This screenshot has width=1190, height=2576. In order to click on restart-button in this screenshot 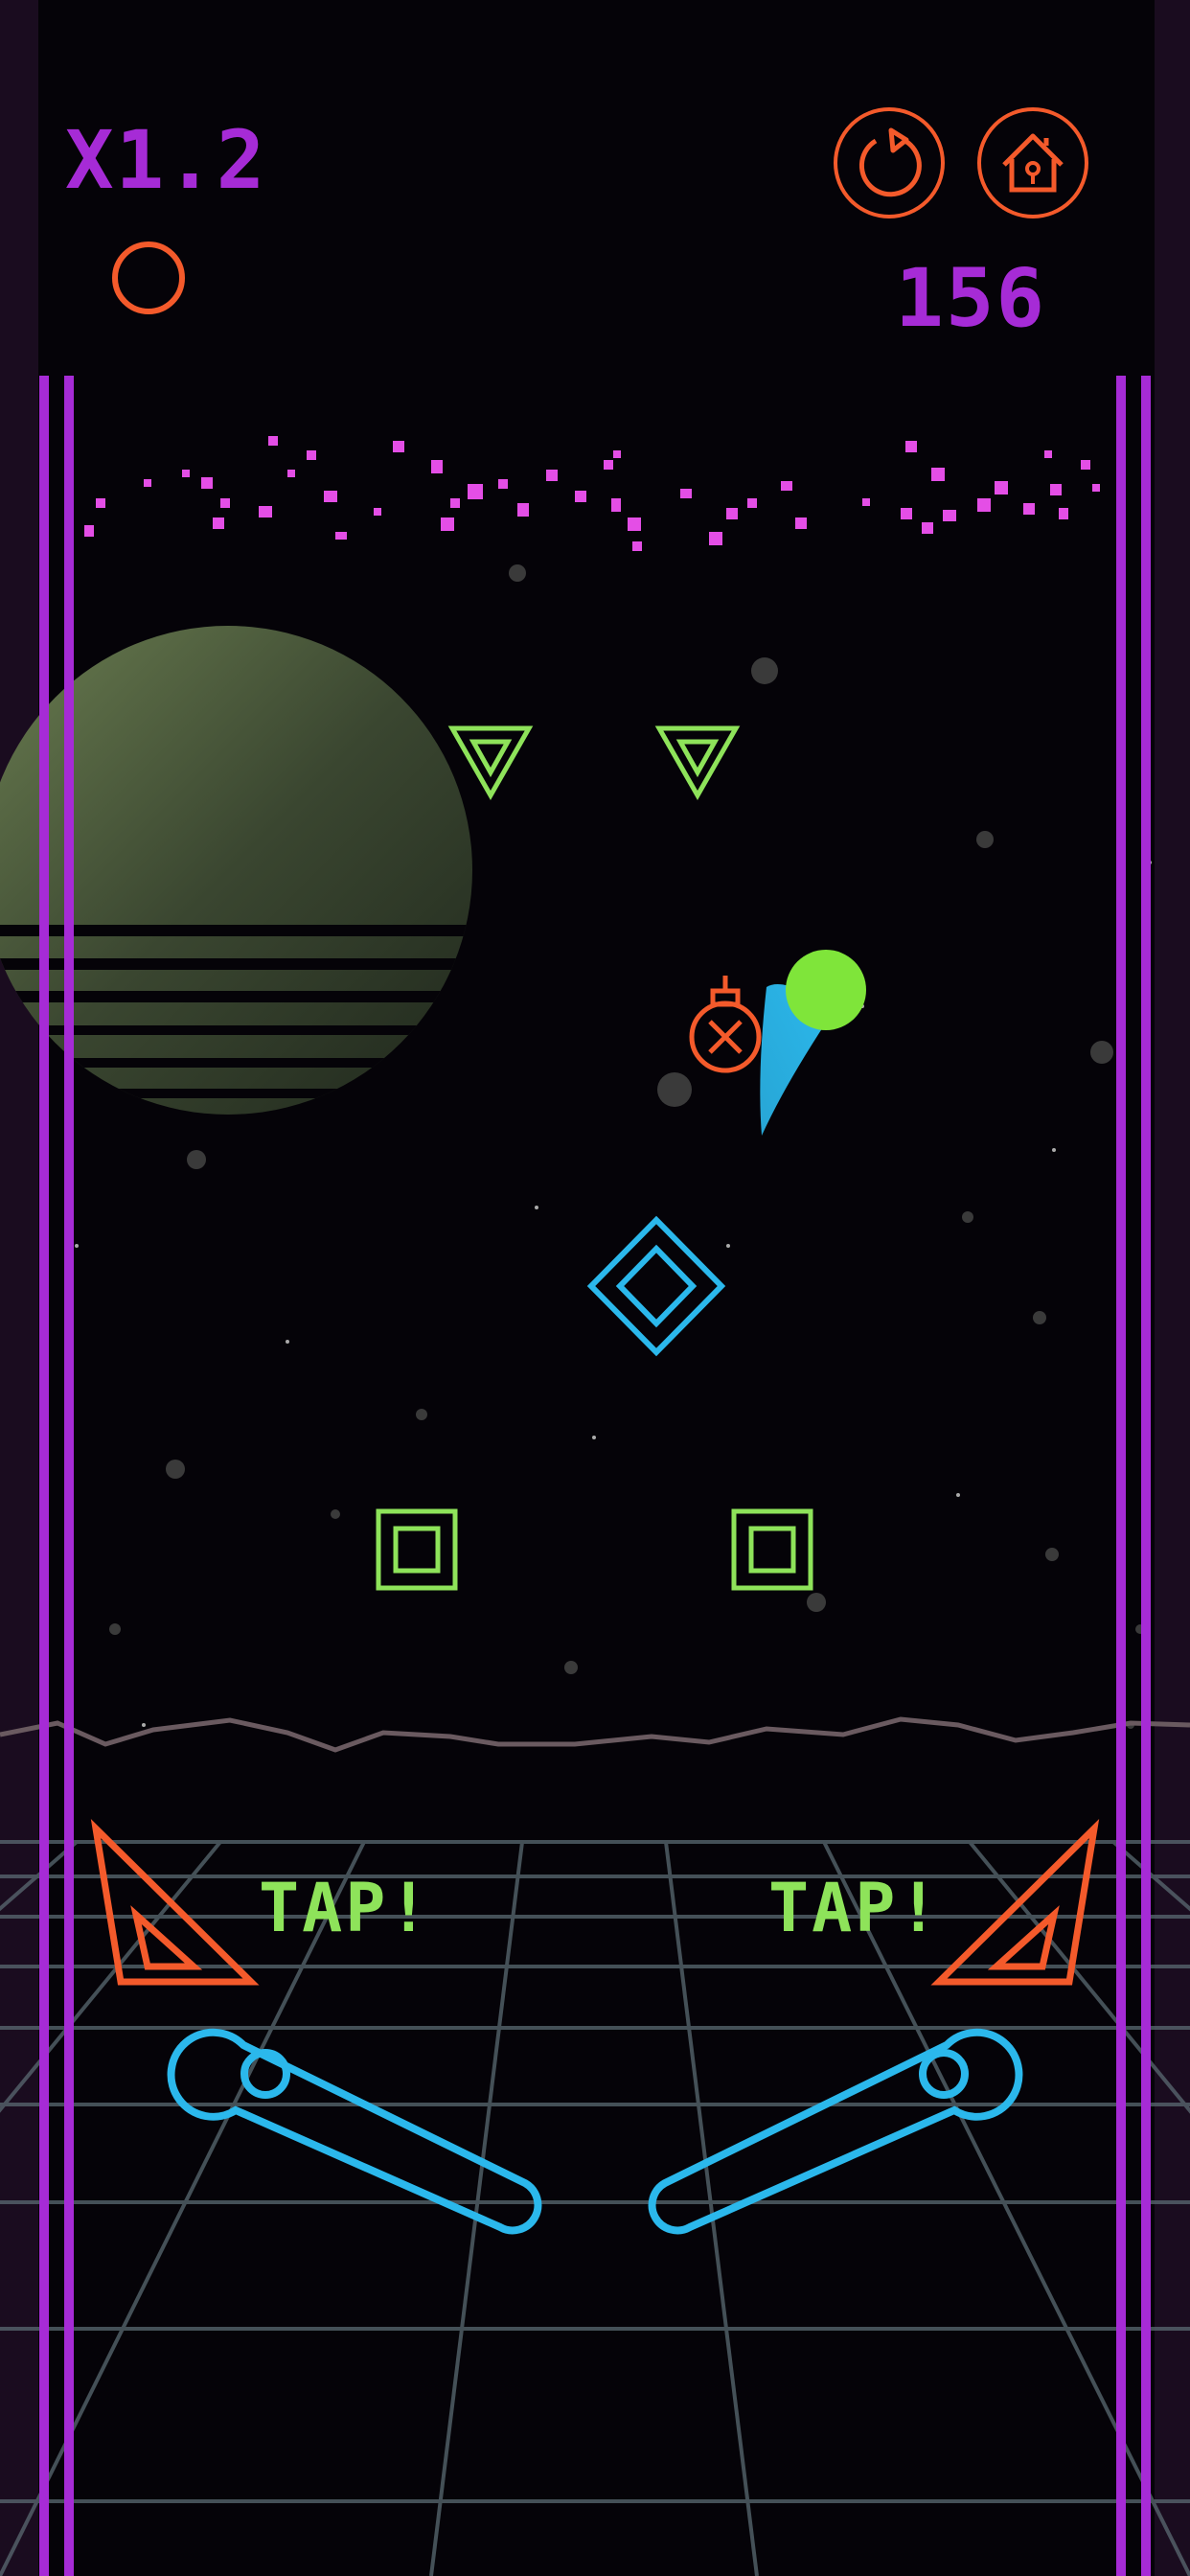, I will do `click(889, 162)`.